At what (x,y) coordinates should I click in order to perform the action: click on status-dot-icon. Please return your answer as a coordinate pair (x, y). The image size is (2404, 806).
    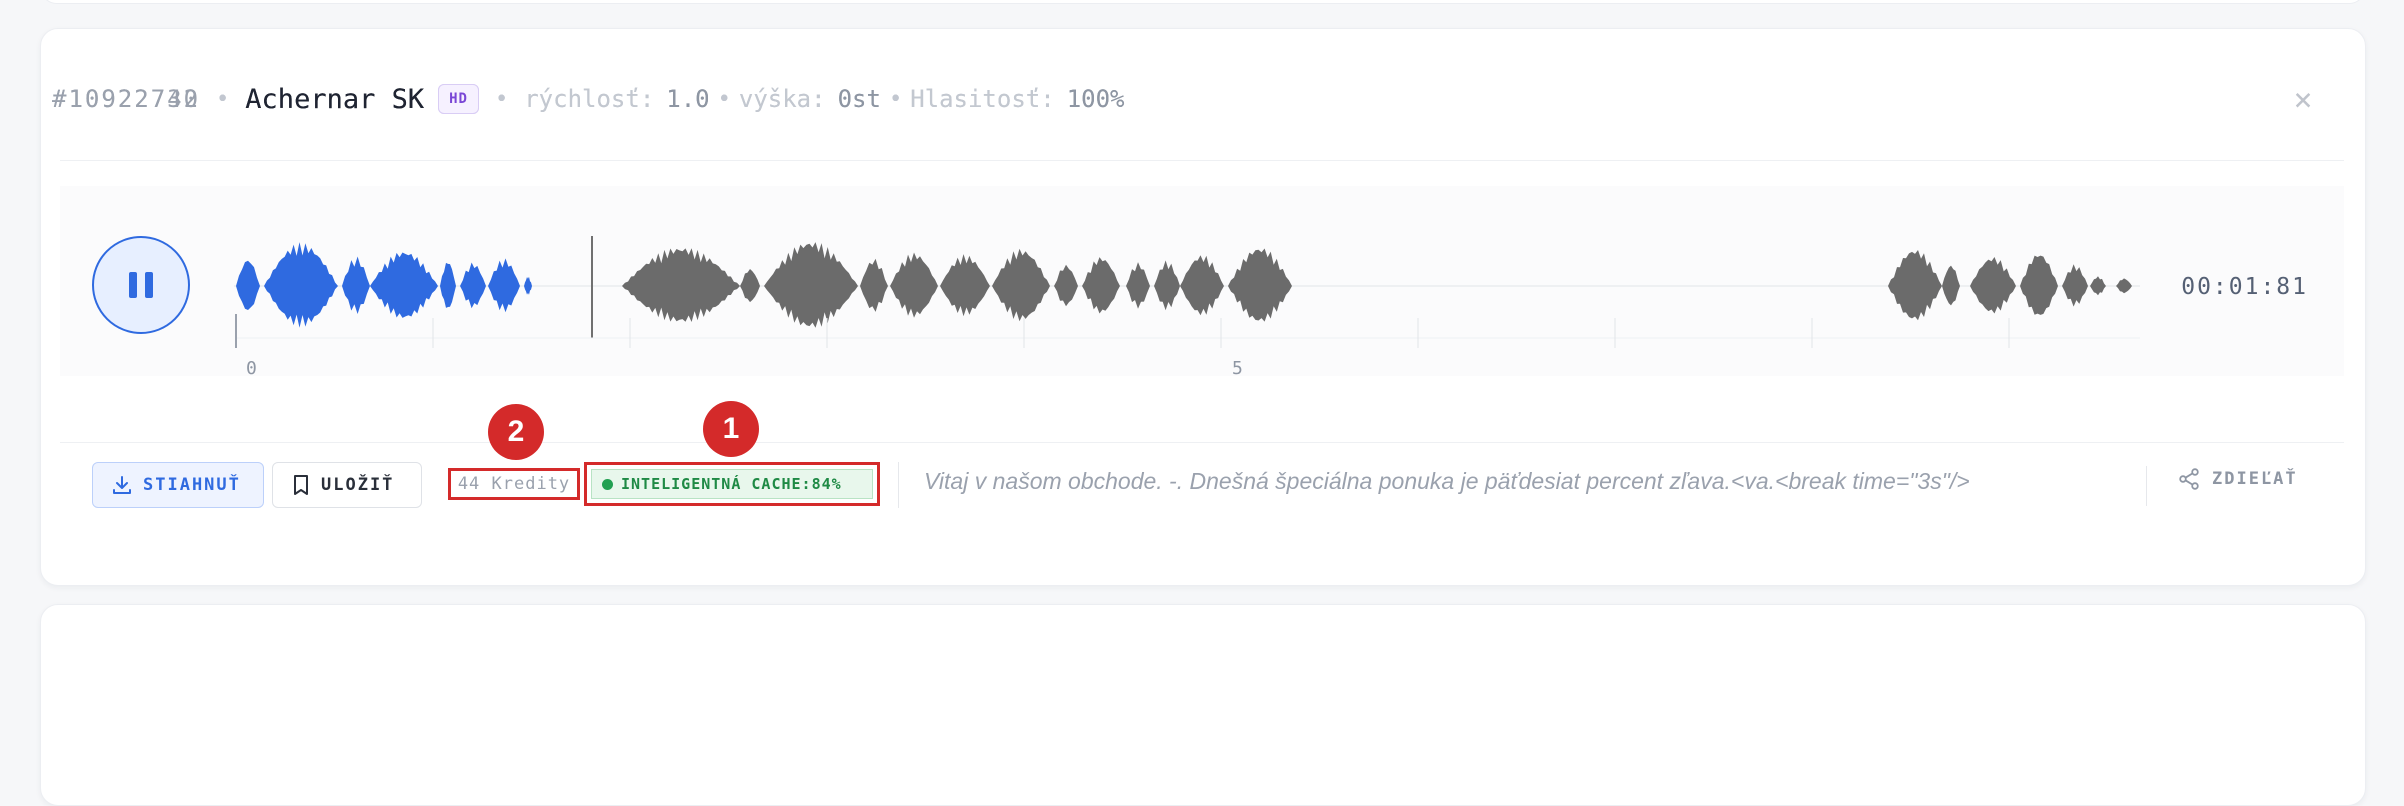
    Looking at the image, I should click on (607, 484).